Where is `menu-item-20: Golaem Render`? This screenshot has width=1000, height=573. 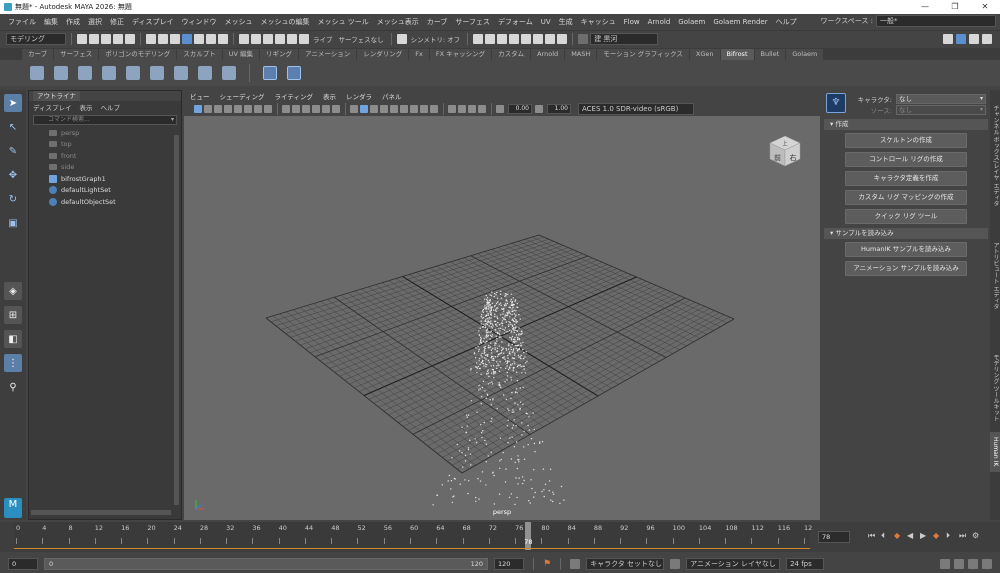
menu-item-20: Golaem Render is located at coordinates (740, 22).